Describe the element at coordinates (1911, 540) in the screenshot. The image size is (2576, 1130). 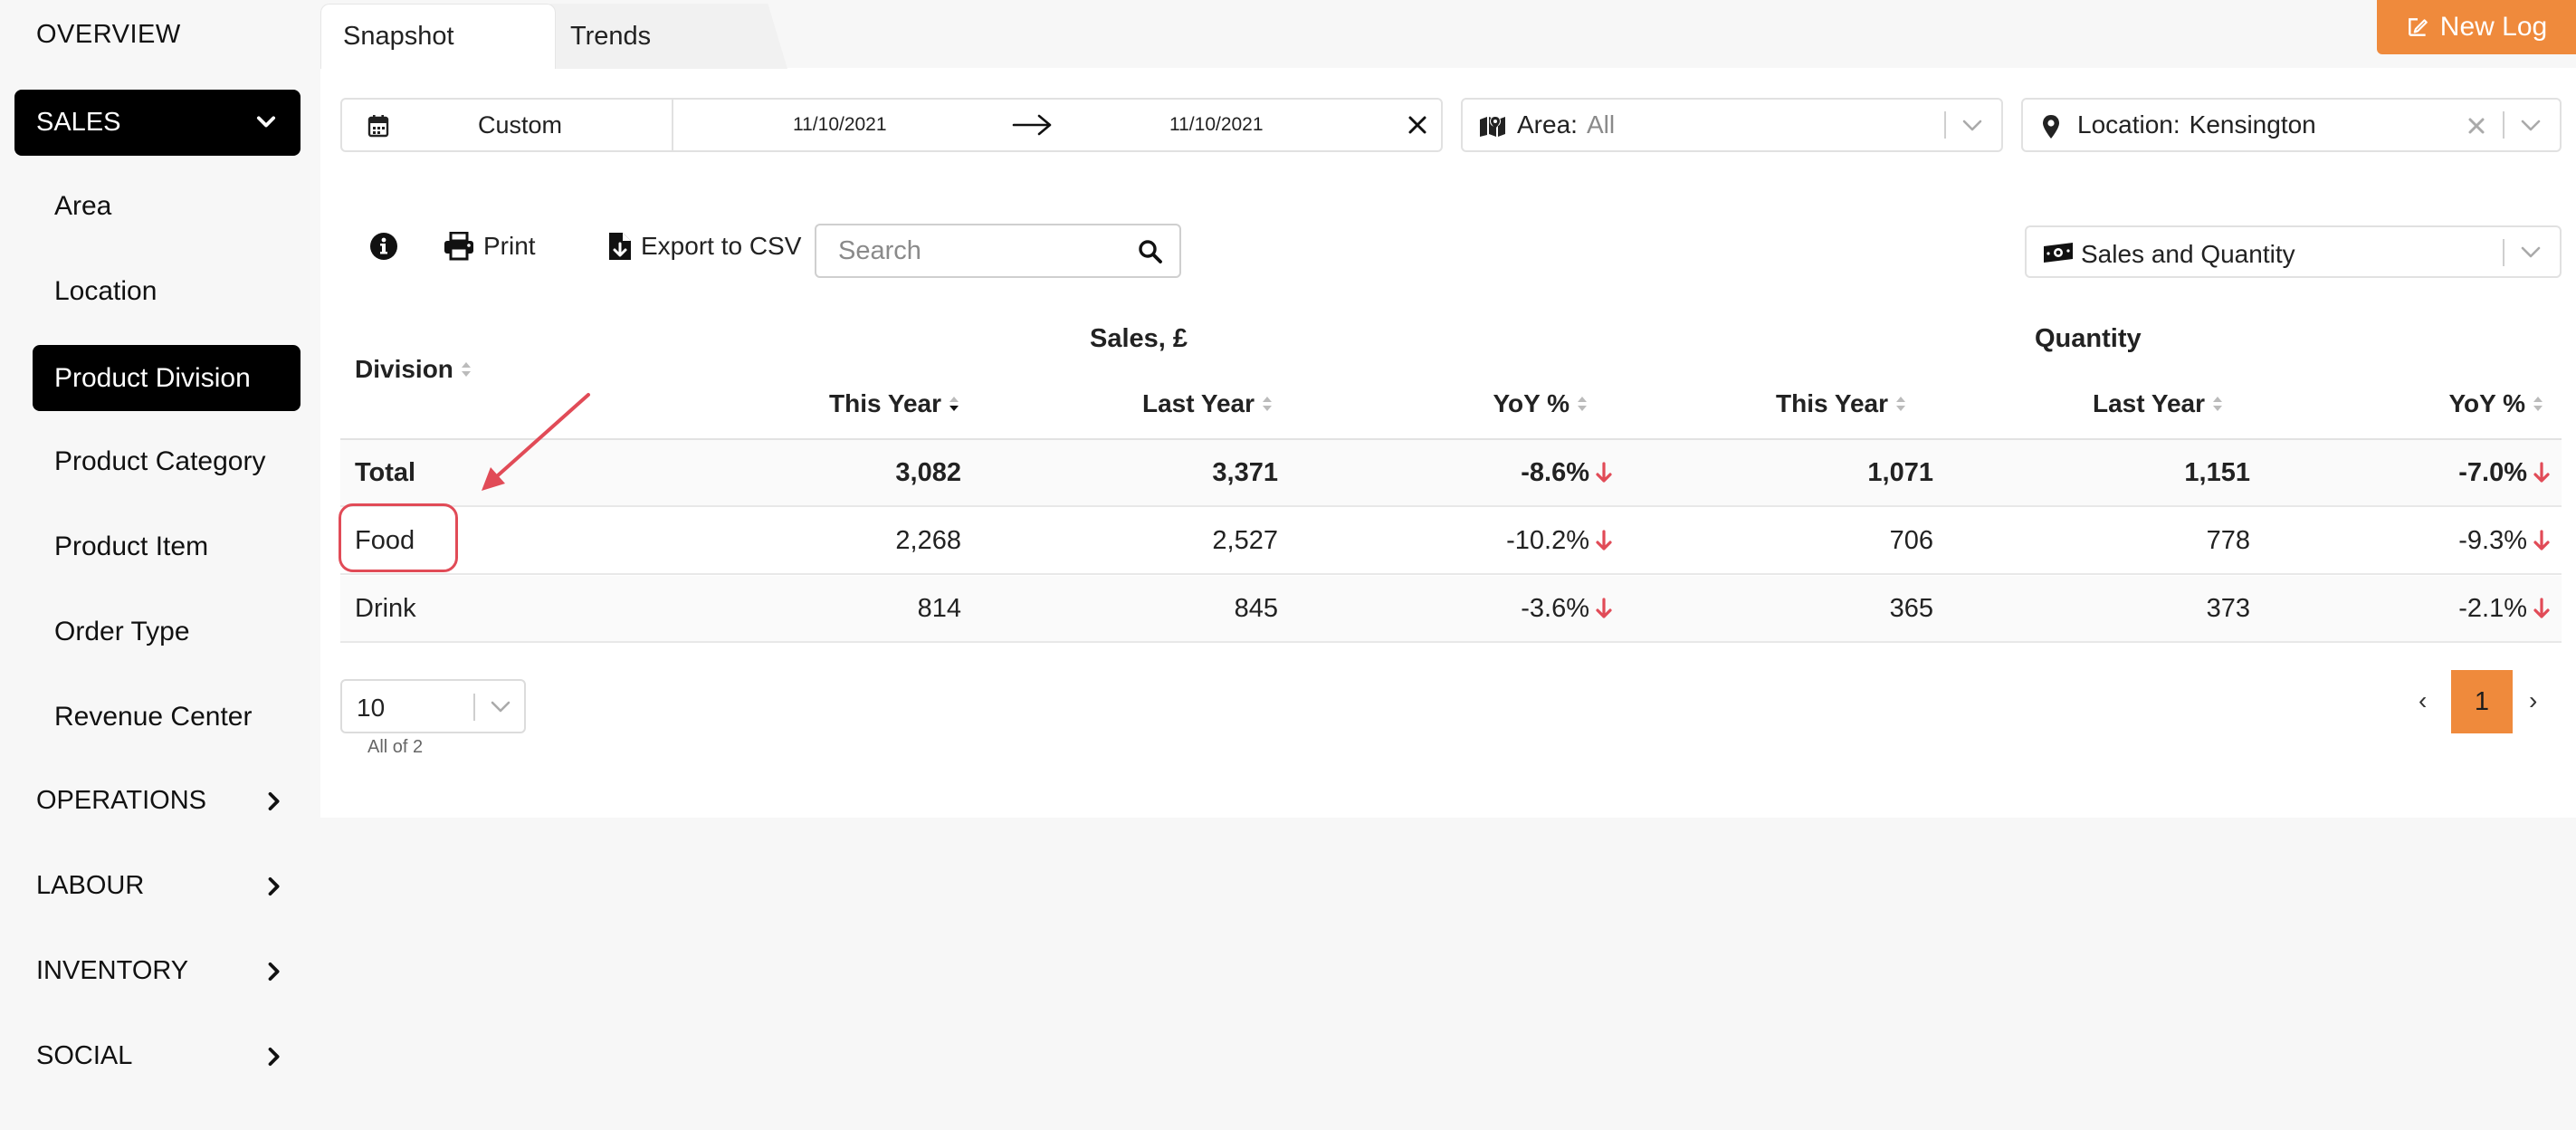
I see `cell-qty-this-year: 706` at that location.